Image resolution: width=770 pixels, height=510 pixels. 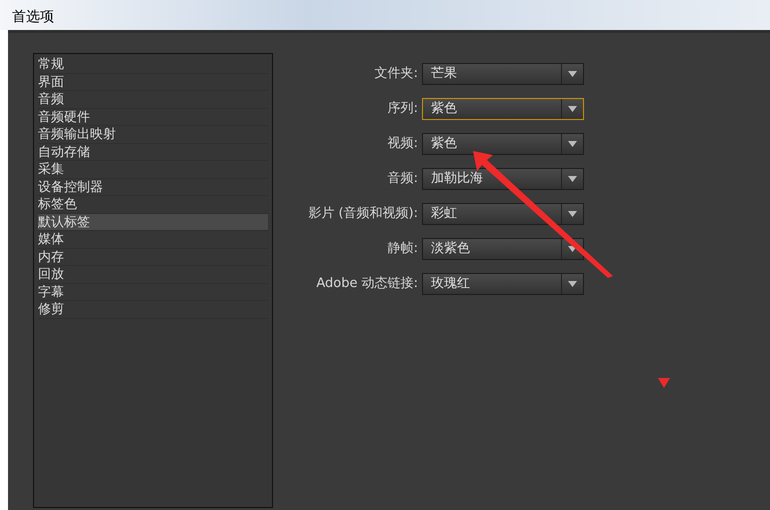 What do you see at coordinates (366, 284) in the screenshot?
I see `field-label: Adobe 动态链接:` at bounding box center [366, 284].